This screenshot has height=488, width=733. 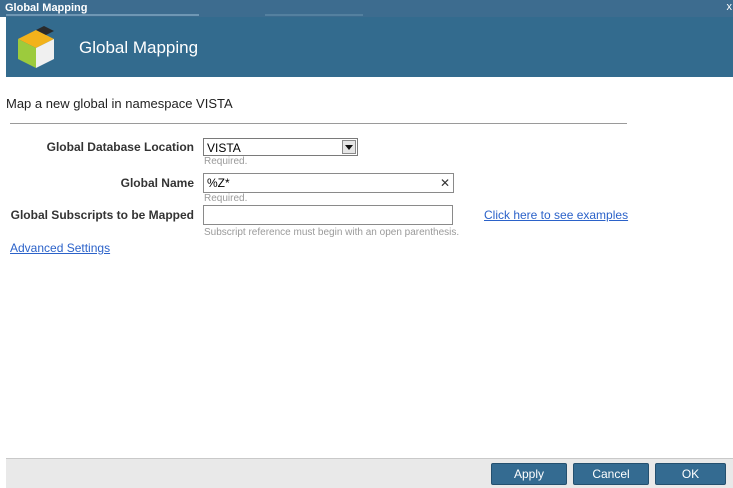 What do you see at coordinates (328, 215) in the screenshot?
I see `subscripts-input` at bounding box center [328, 215].